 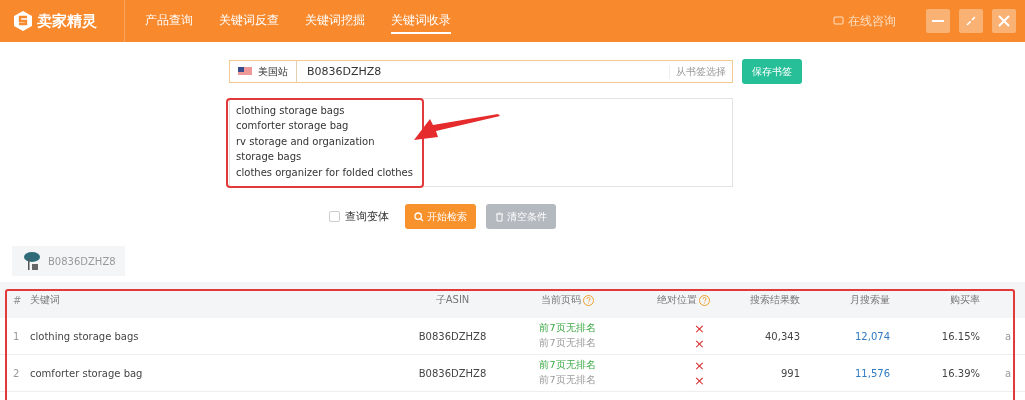 I want to click on nav-tab: 关键词反查, so click(x=249, y=21).